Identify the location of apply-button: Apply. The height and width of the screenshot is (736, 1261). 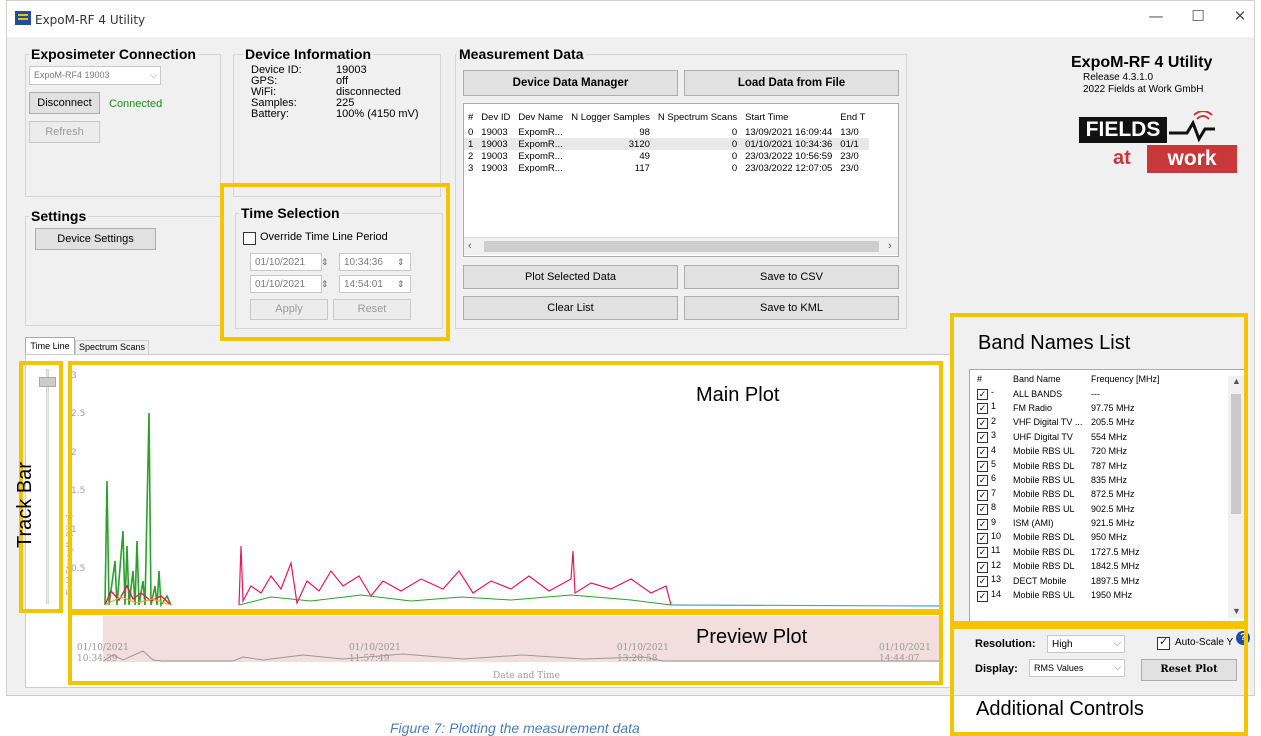
(289, 309).